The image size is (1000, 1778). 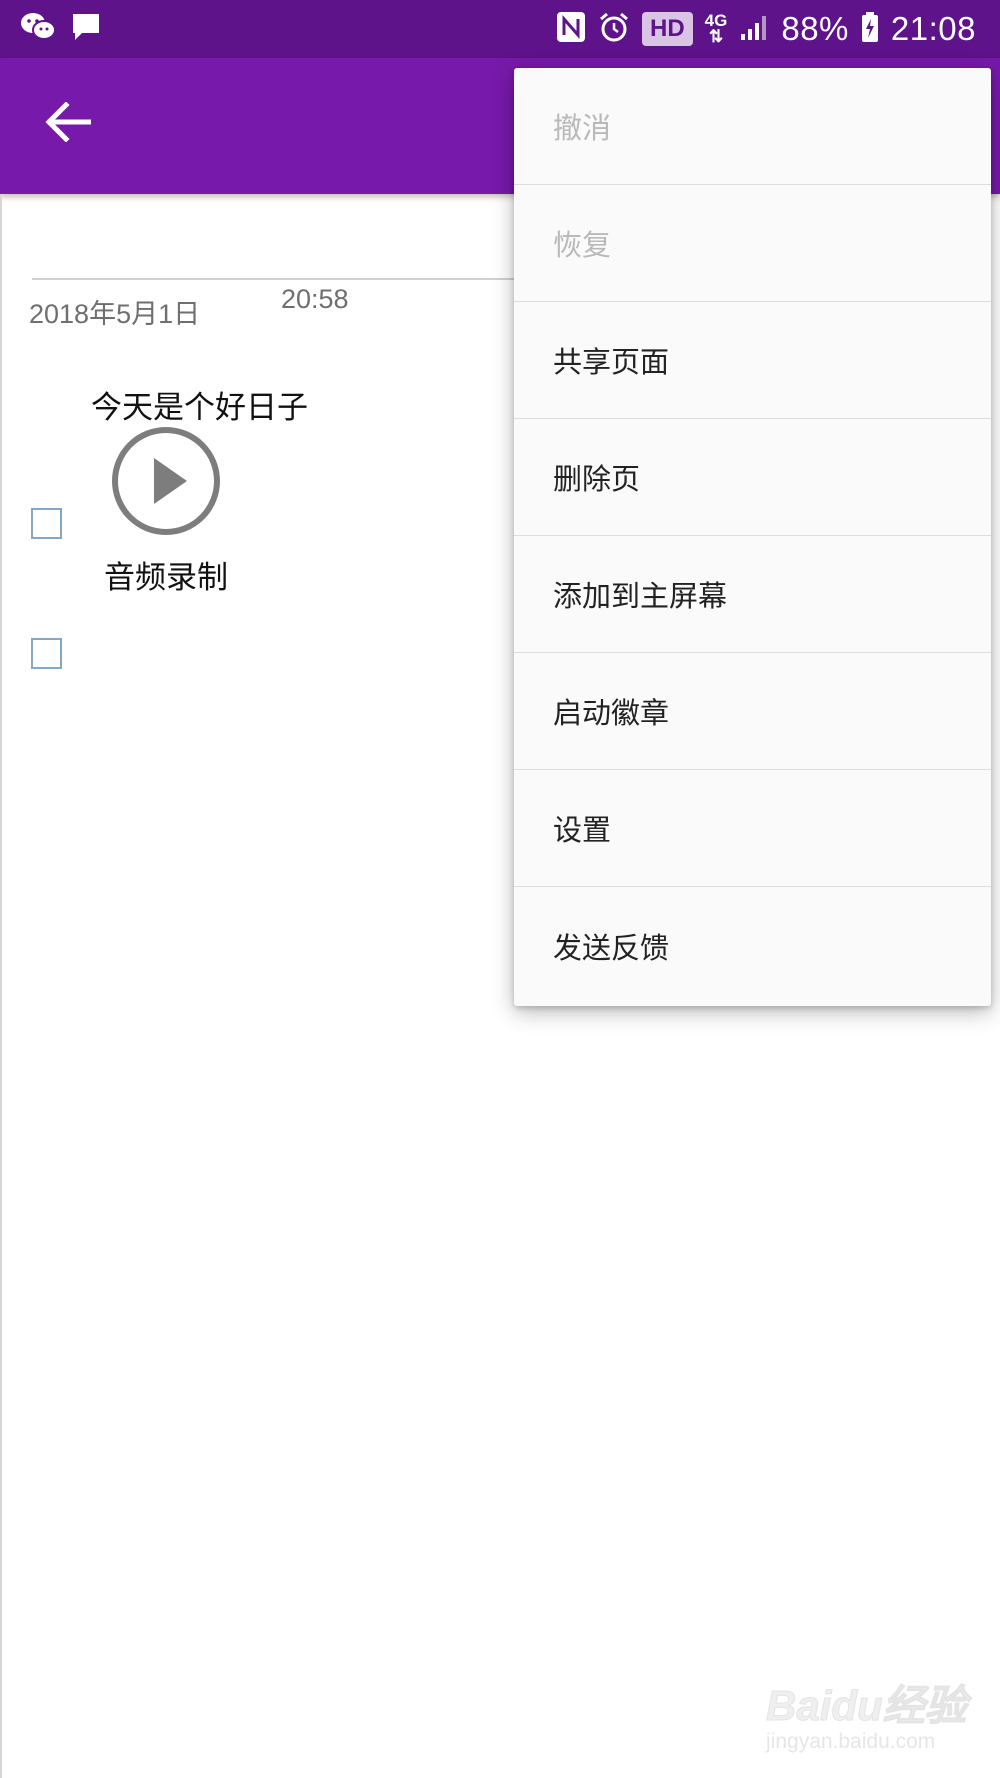 What do you see at coordinates (315, 299) in the screenshot?
I see `note-time: 20:58` at bounding box center [315, 299].